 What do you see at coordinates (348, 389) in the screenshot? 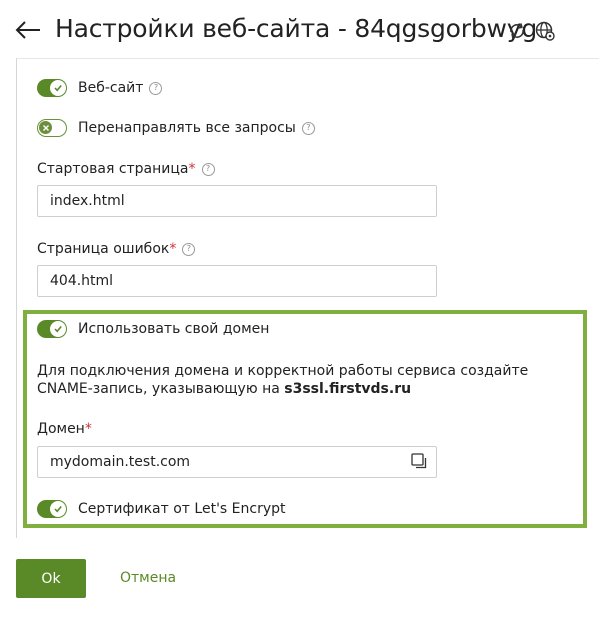
I see `cname-target-host: s3ssl.firstvds.ru` at bounding box center [348, 389].